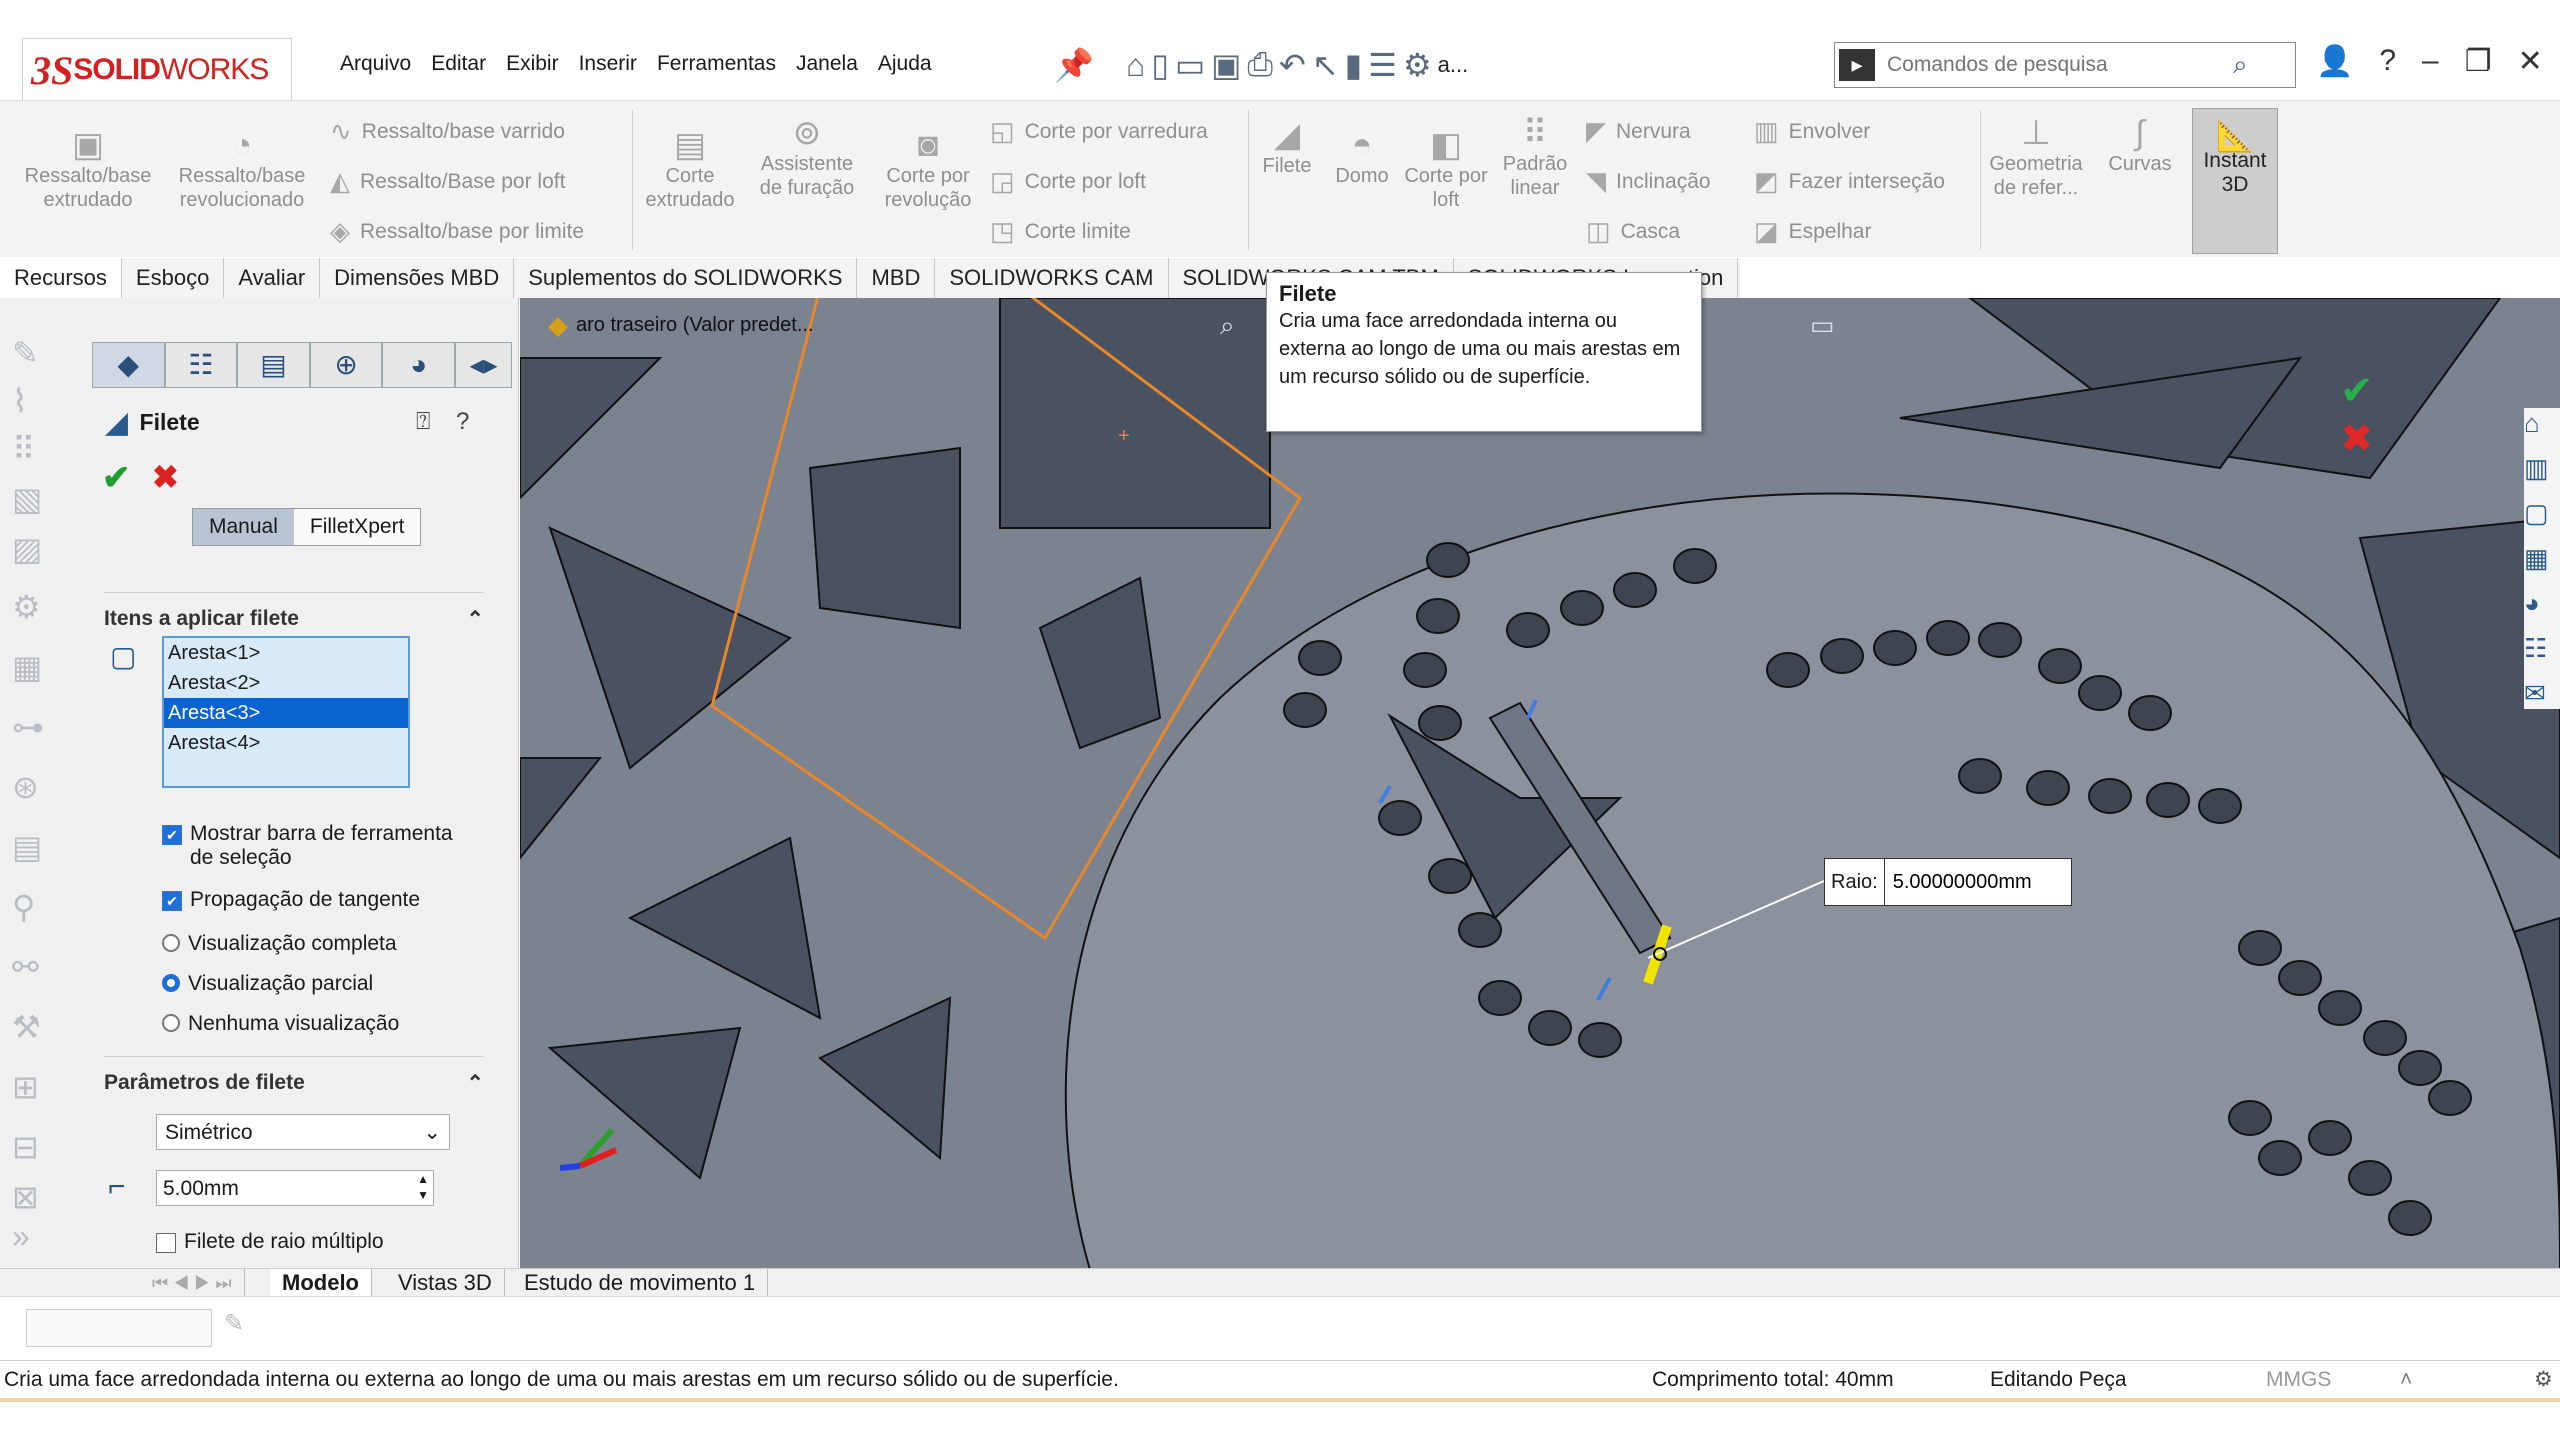  I want to click on revolved-cut-button: ◙ Corte por revolução, so click(928, 169).